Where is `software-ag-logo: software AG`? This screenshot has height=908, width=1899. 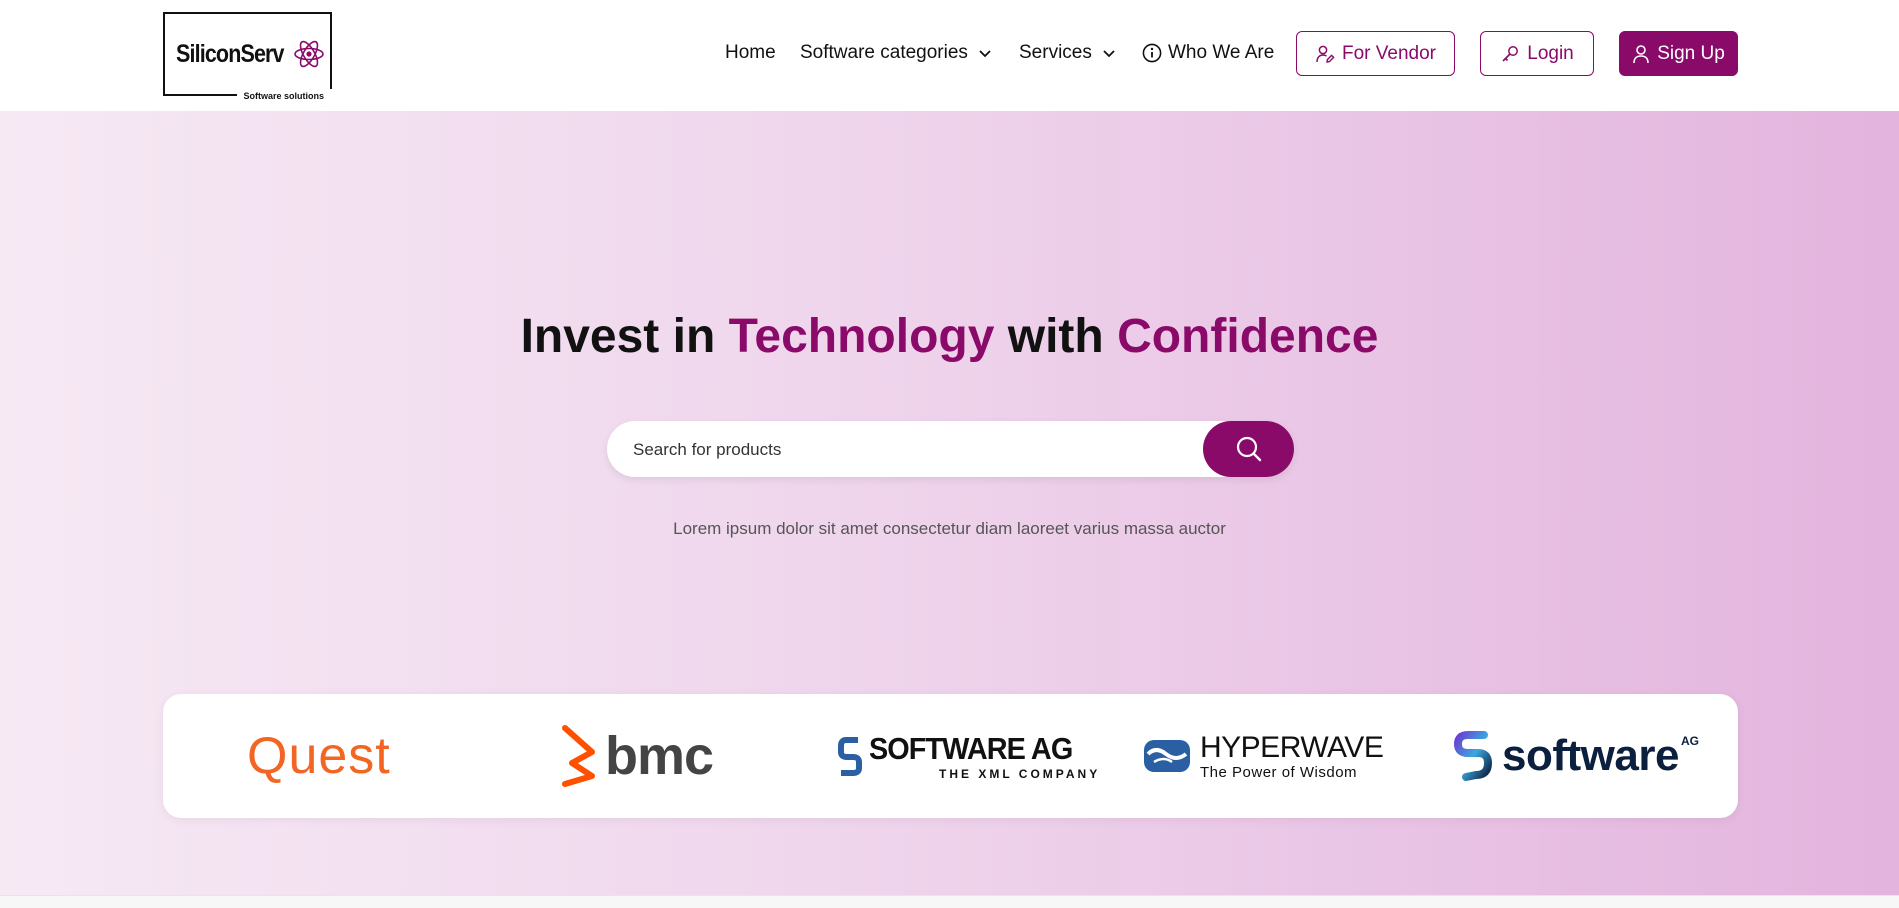
software-ag-logo: software AG is located at coordinates (1575, 756).